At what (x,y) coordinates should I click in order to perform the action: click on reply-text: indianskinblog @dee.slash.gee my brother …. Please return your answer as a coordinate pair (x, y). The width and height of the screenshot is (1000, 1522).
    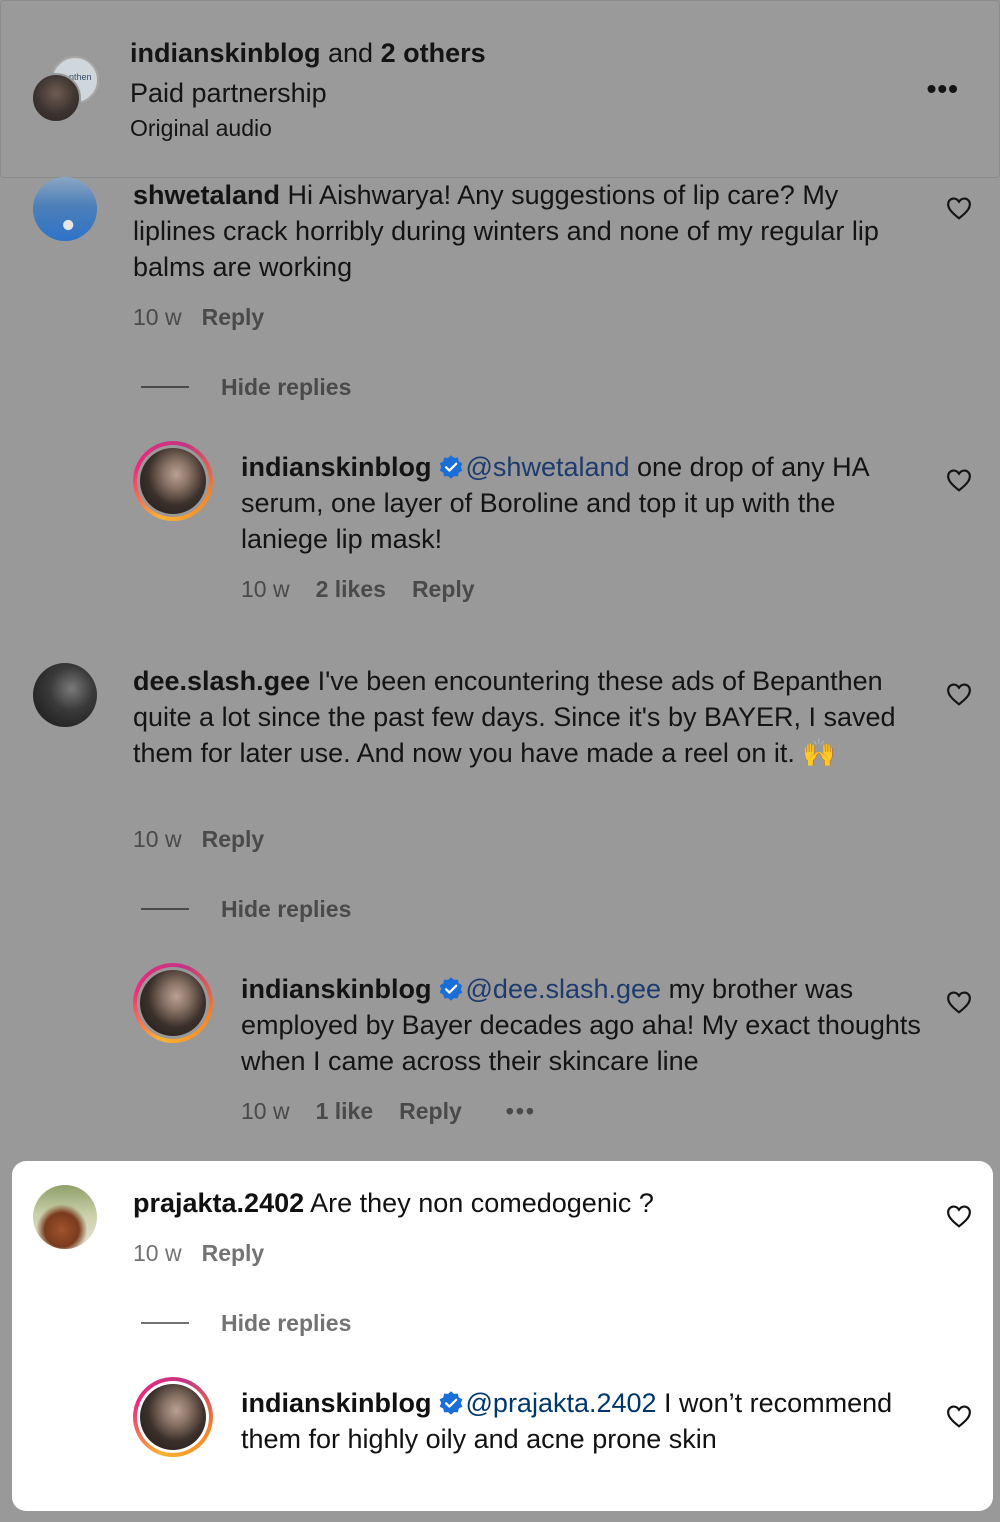
    Looking at the image, I should click on (581, 1025).